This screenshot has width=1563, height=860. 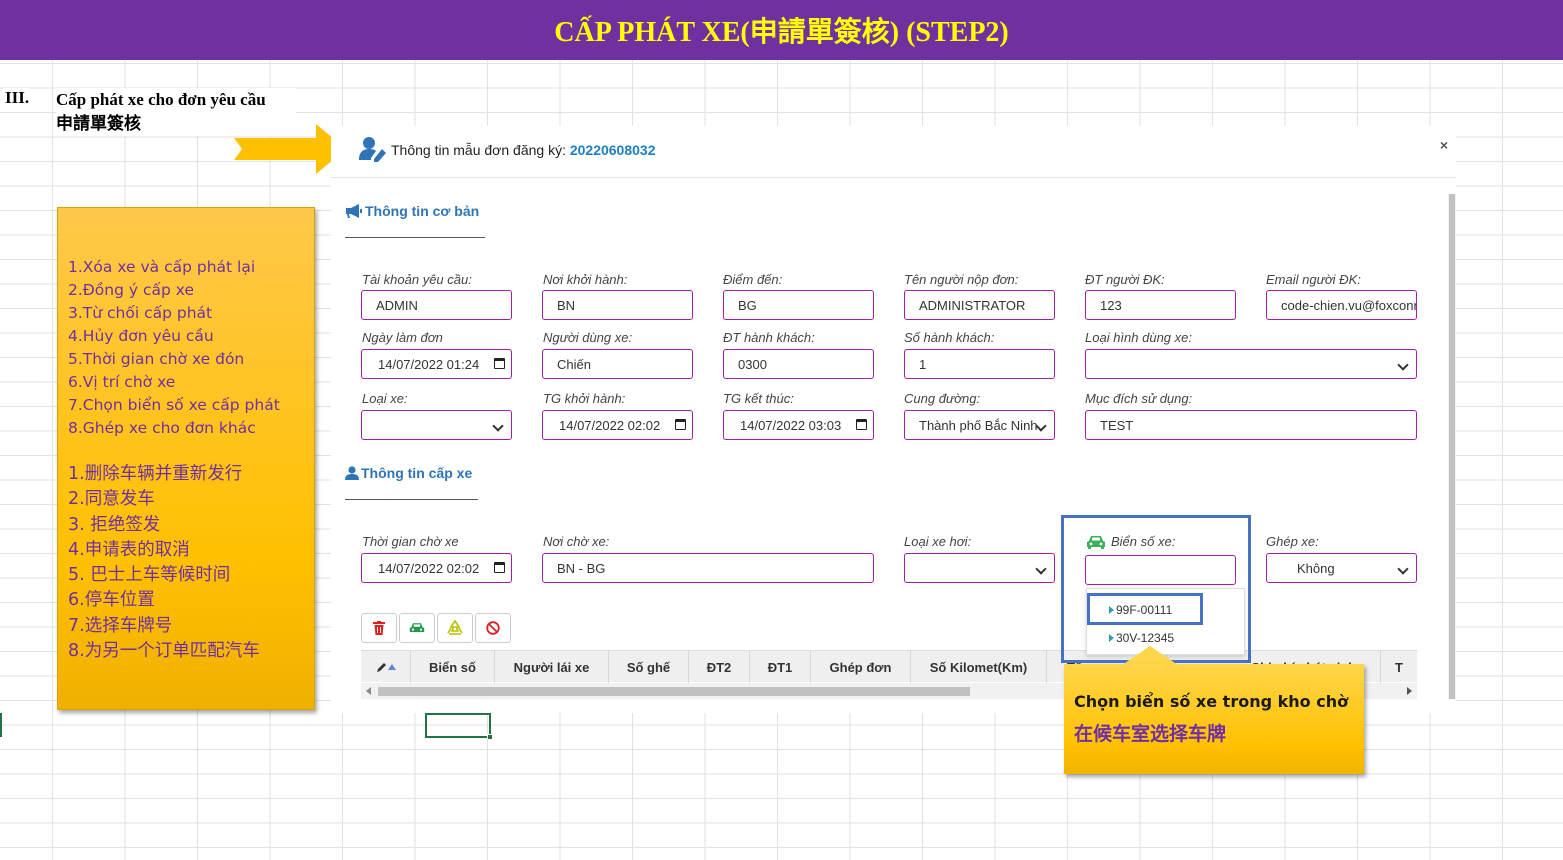 What do you see at coordinates (402, 337) in the screenshot?
I see `label-request-date: Ngày làm đơn` at bounding box center [402, 337].